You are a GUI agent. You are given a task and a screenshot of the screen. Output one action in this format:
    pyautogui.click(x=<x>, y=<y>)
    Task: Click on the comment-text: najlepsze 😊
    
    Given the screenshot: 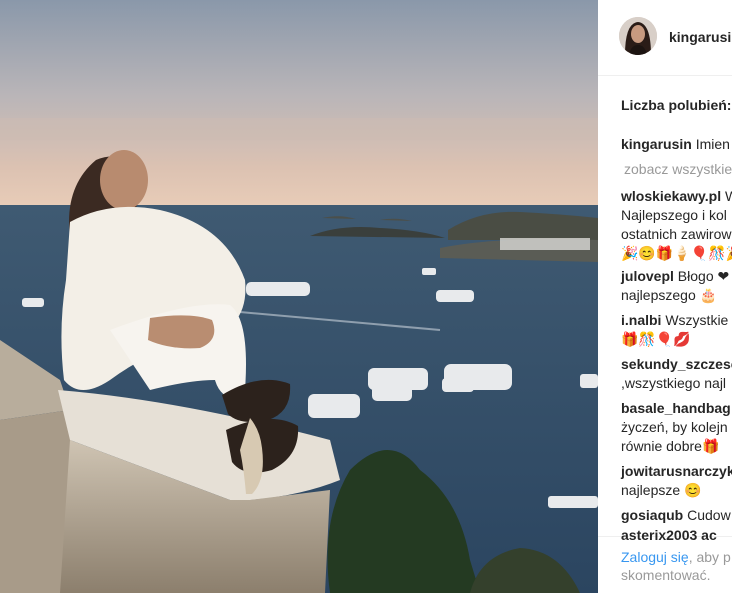 What is the action you would take?
    pyautogui.click(x=661, y=490)
    